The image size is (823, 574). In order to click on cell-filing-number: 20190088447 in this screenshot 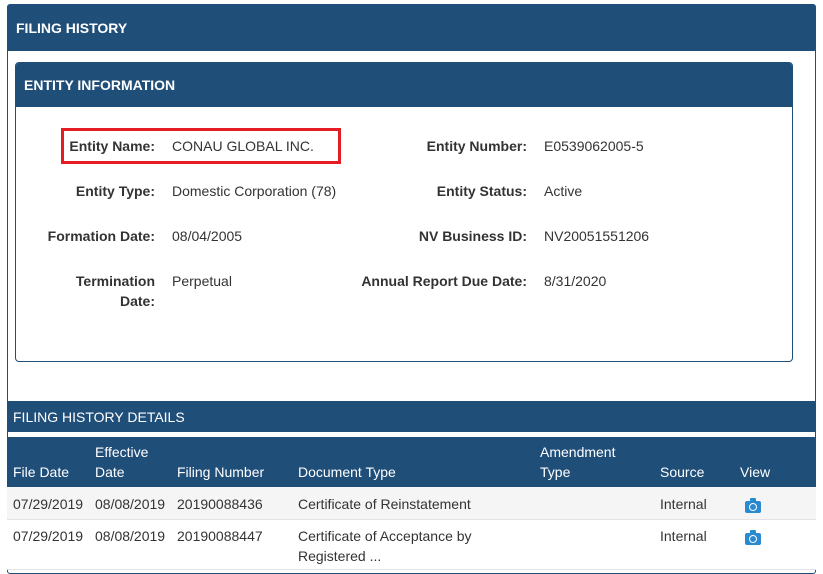, I will do `click(220, 536)`.